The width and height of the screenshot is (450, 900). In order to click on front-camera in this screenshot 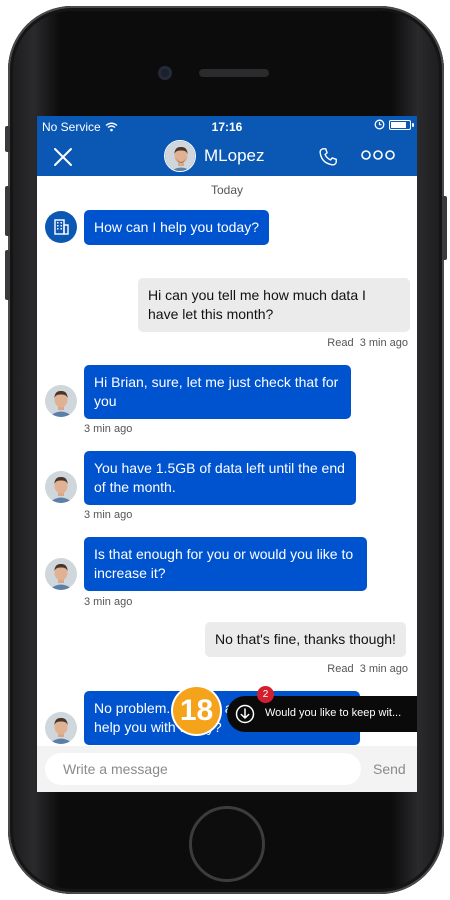, I will do `click(165, 73)`.